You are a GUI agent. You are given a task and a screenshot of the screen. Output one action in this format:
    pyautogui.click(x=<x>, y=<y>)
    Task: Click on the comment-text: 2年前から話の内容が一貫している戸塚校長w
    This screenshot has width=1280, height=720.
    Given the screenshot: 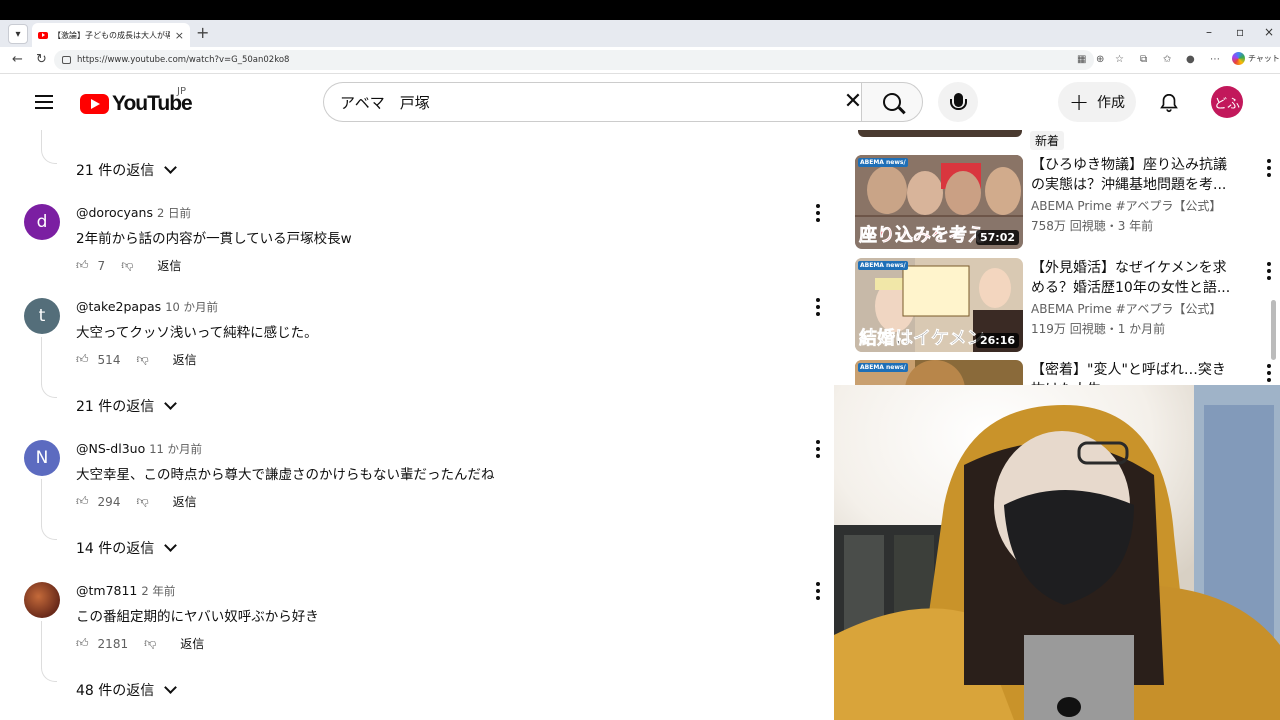 What is the action you would take?
    pyautogui.click(x=214, y=239)
    